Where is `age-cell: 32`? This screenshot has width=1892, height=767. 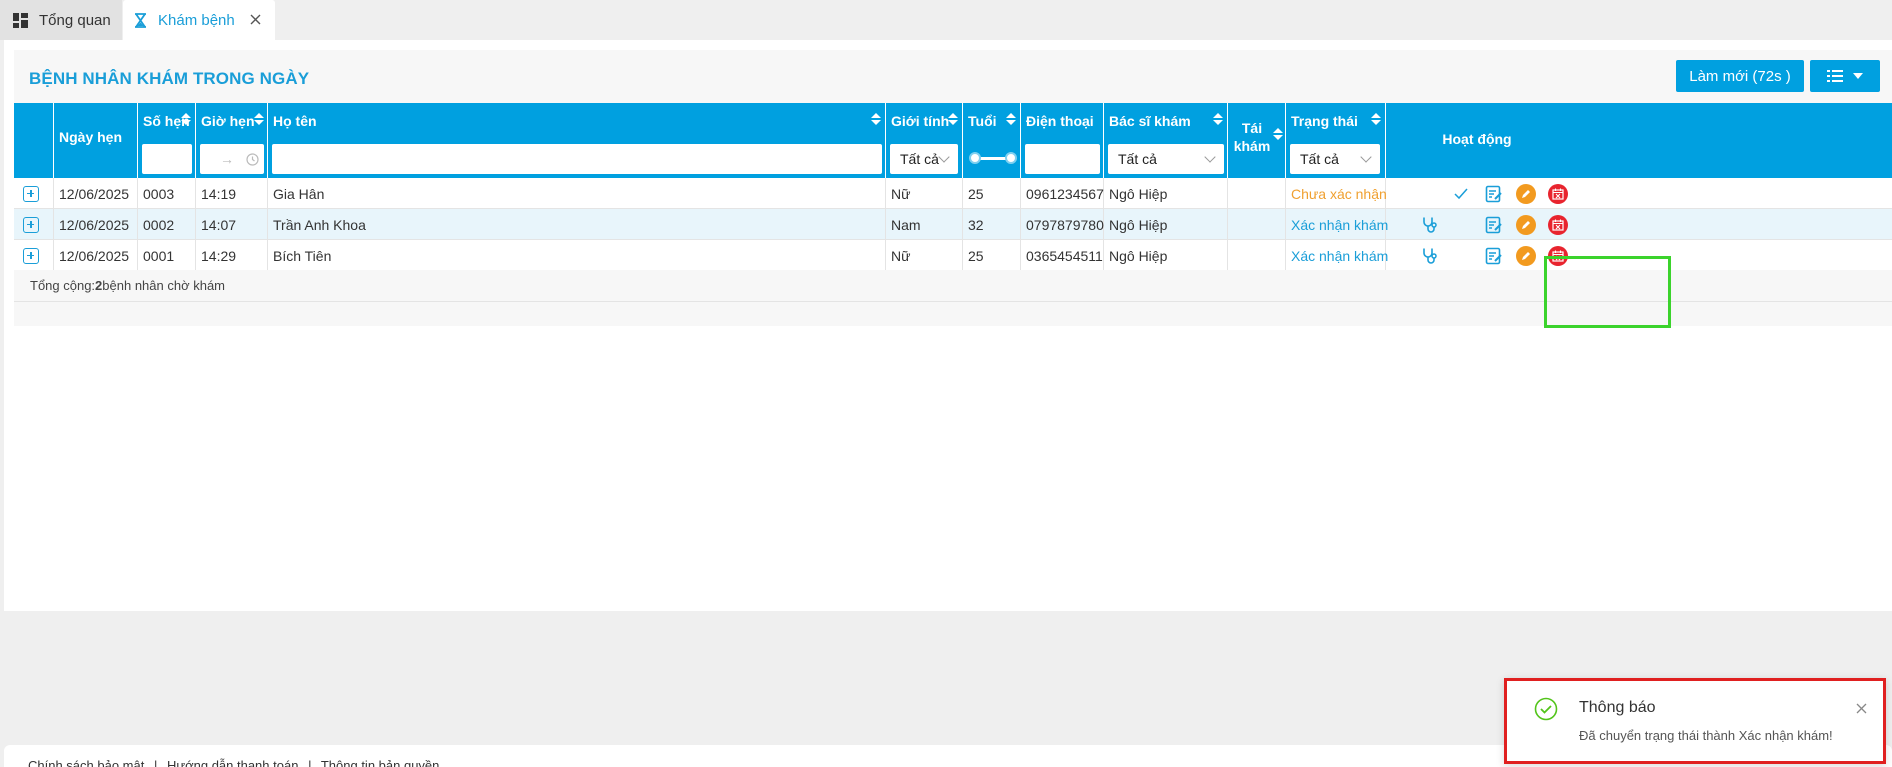 age-cell: 32 is located at coordinates (992, 224).